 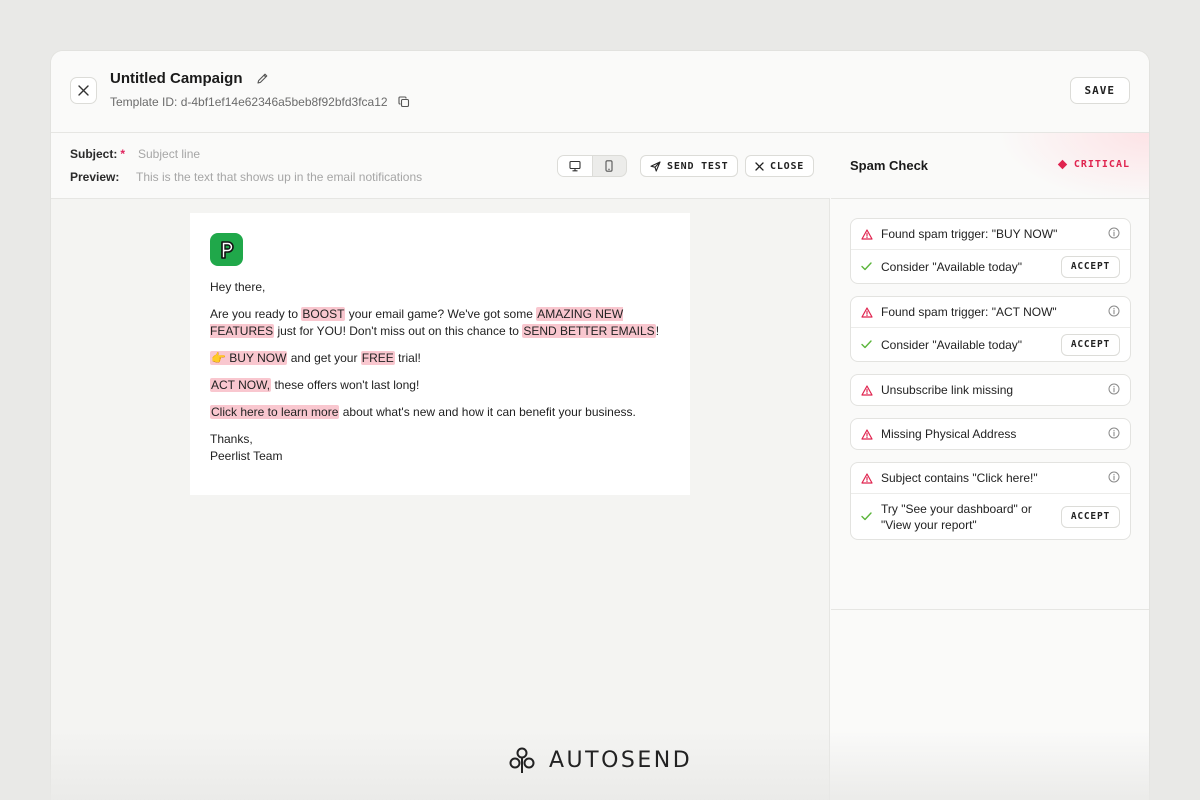 What do you see at coordinates (324, 358) in the screenshot?
I see `text: and get your` at bounding box center [324, 358].